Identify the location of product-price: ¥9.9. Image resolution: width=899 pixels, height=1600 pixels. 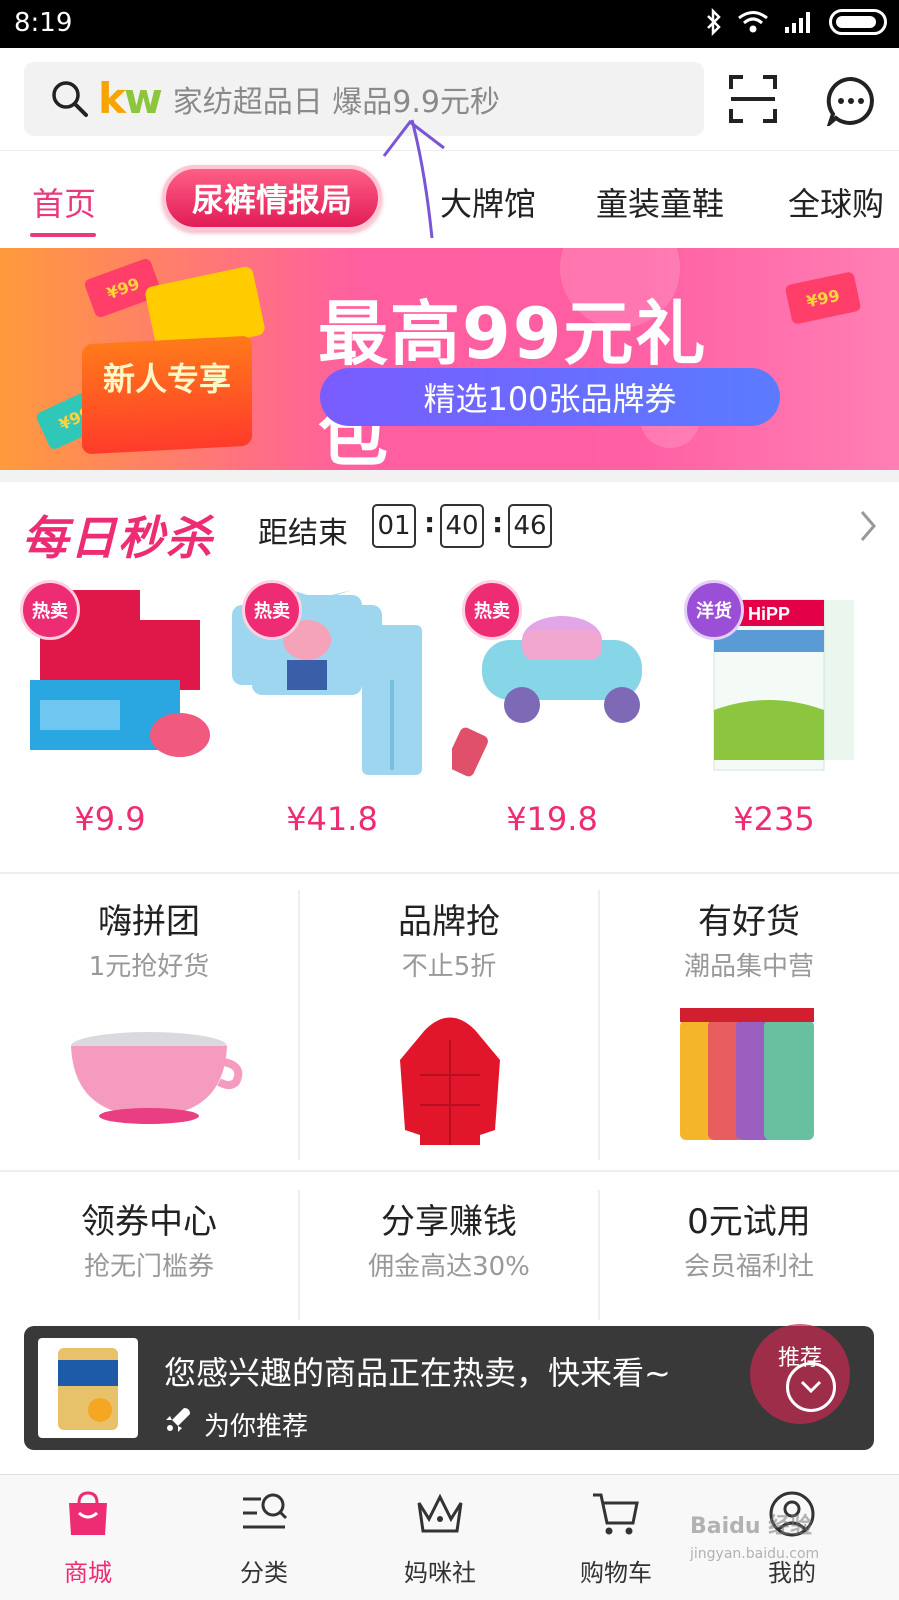
(110, 819).